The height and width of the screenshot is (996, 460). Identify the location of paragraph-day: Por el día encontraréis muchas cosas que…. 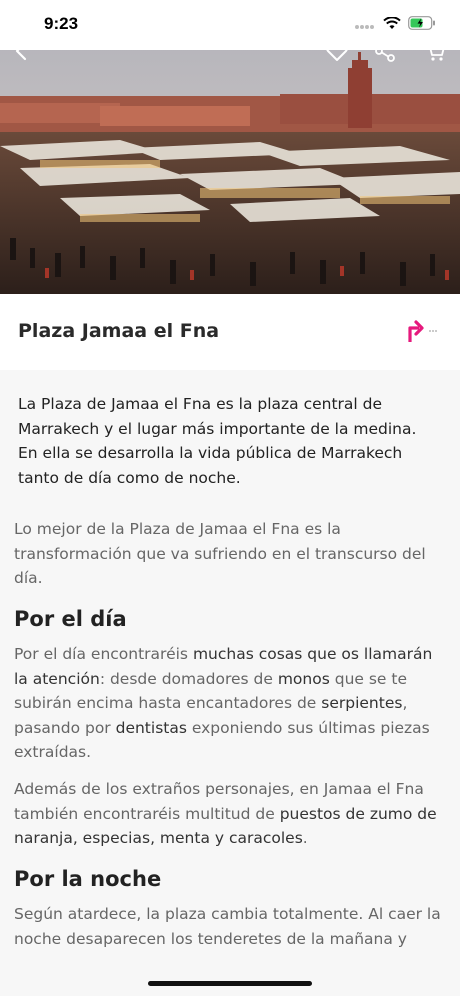
(230, 703).